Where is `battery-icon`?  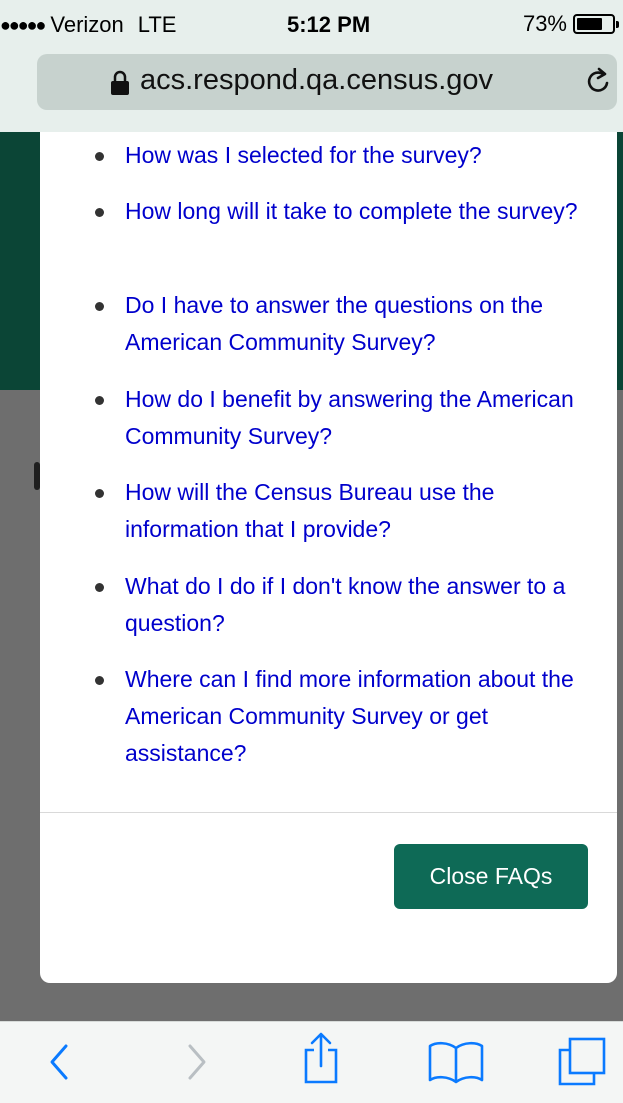 battery-icon is located at coordinates (596, 24).